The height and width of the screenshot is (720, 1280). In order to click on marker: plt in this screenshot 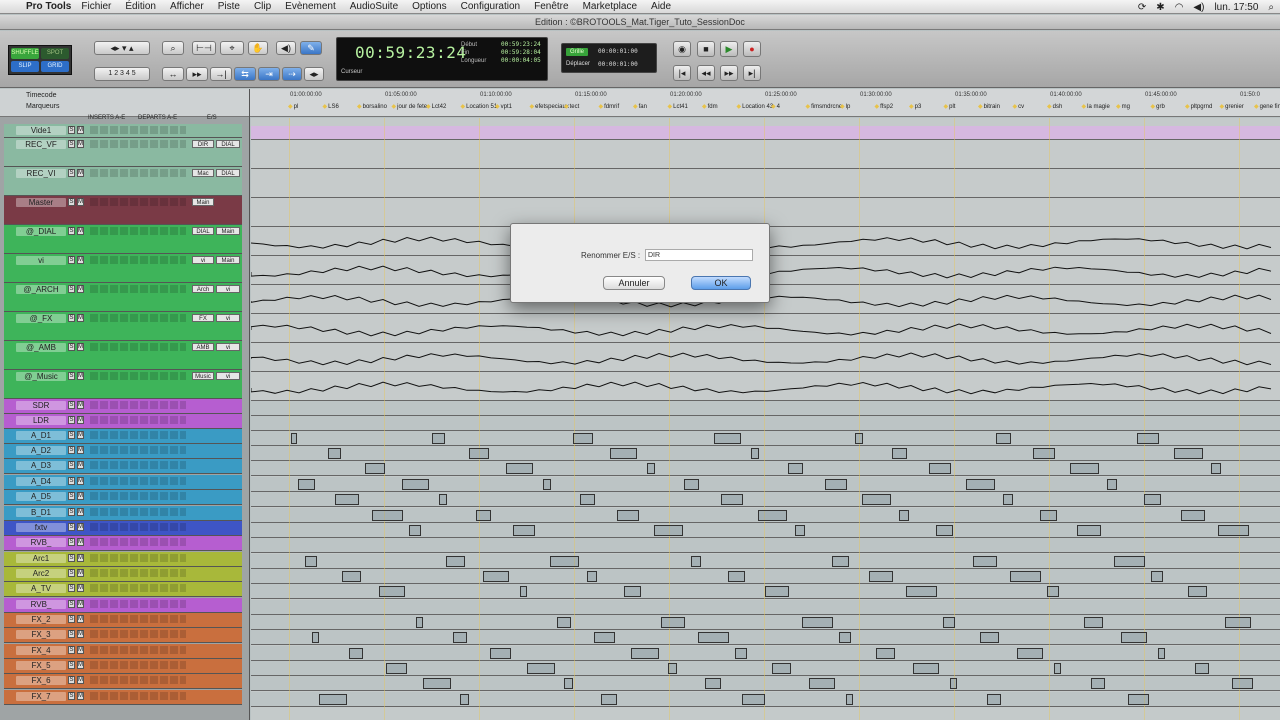, I will do `click(949, 106)`.